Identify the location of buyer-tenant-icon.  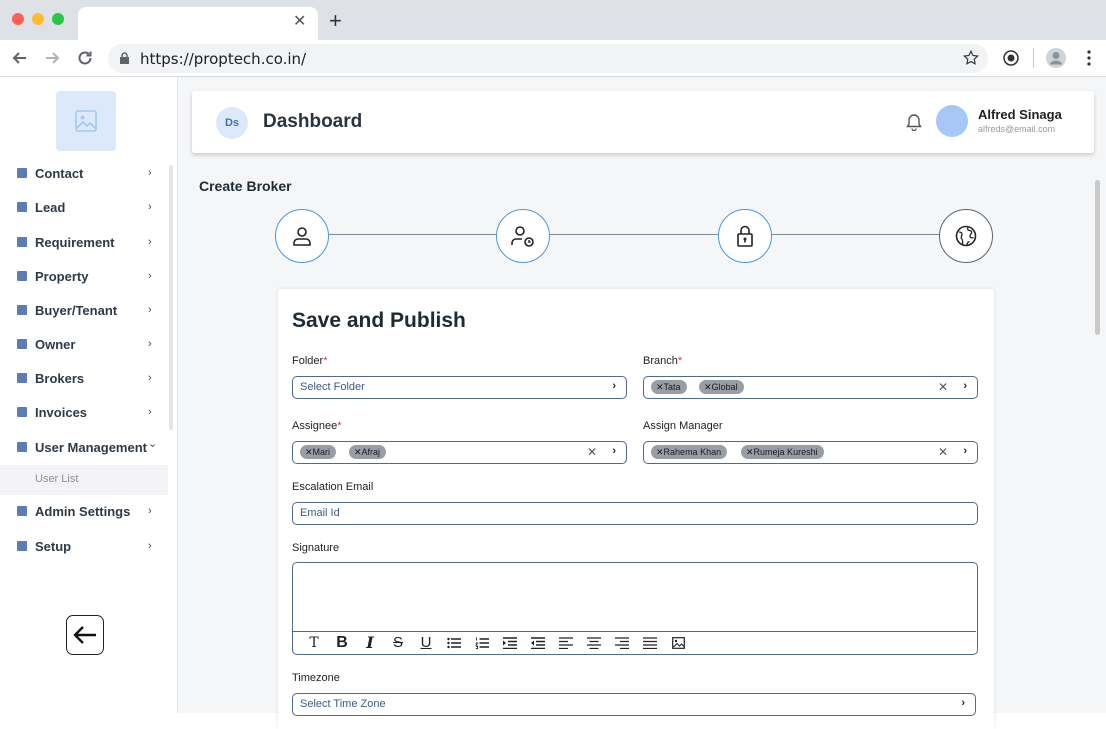
(22, 310).